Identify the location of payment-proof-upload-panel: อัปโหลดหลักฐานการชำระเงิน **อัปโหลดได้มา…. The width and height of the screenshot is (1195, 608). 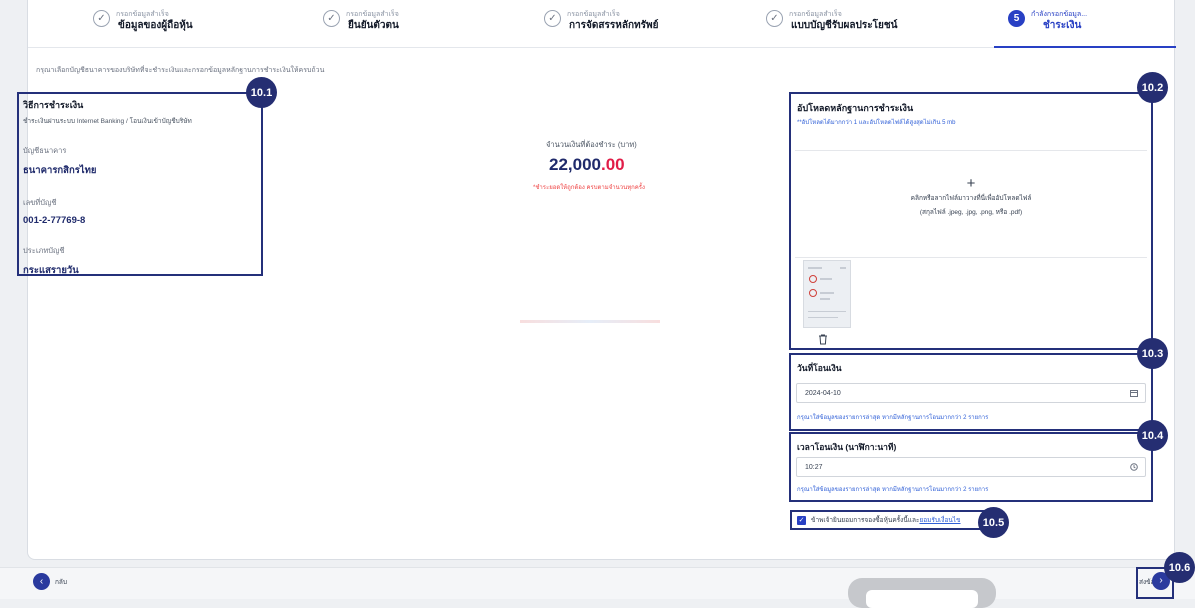
(971, 221).